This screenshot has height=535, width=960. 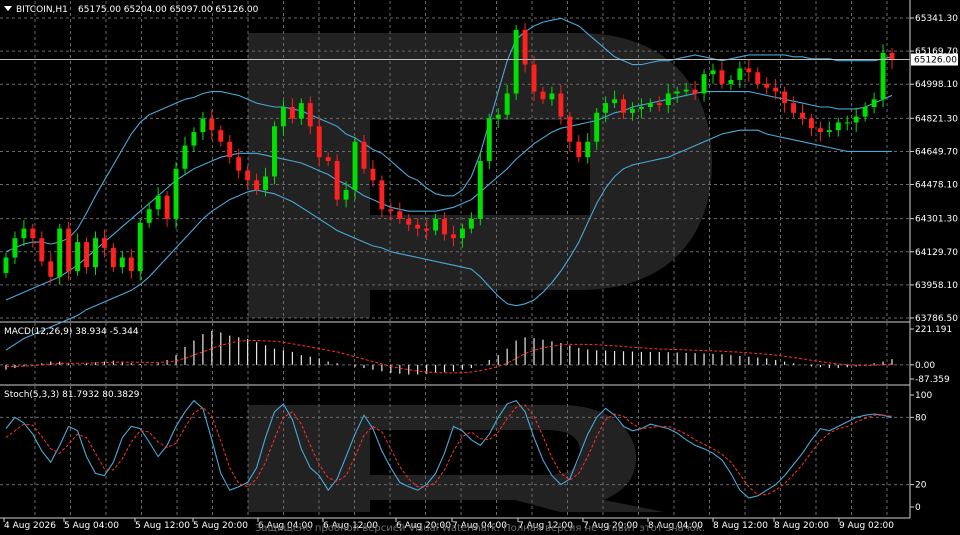 I want to click on time-tick-label: 5 Aug 12:00, so click(x=162, y=526).